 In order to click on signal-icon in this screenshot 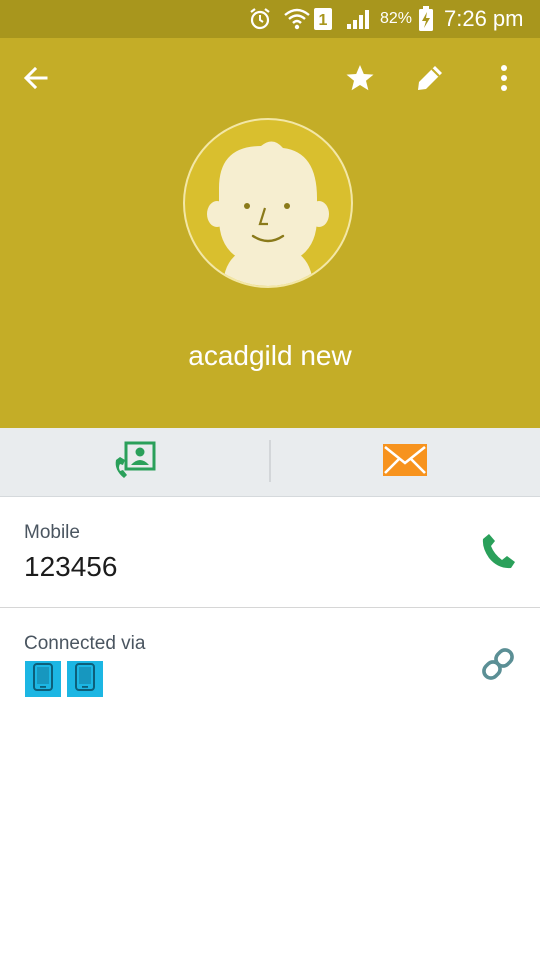, I will do `click(358, 21)`.